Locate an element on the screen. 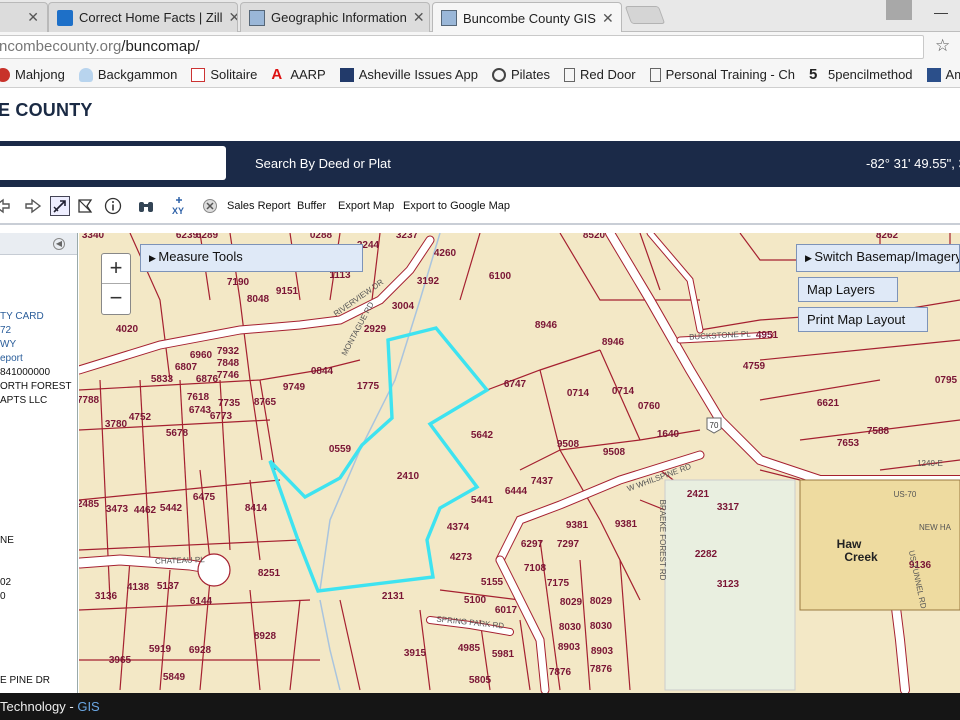 This screenshot has width=960, height=720. pan-forward-icon is located at coordinates (33, 206).